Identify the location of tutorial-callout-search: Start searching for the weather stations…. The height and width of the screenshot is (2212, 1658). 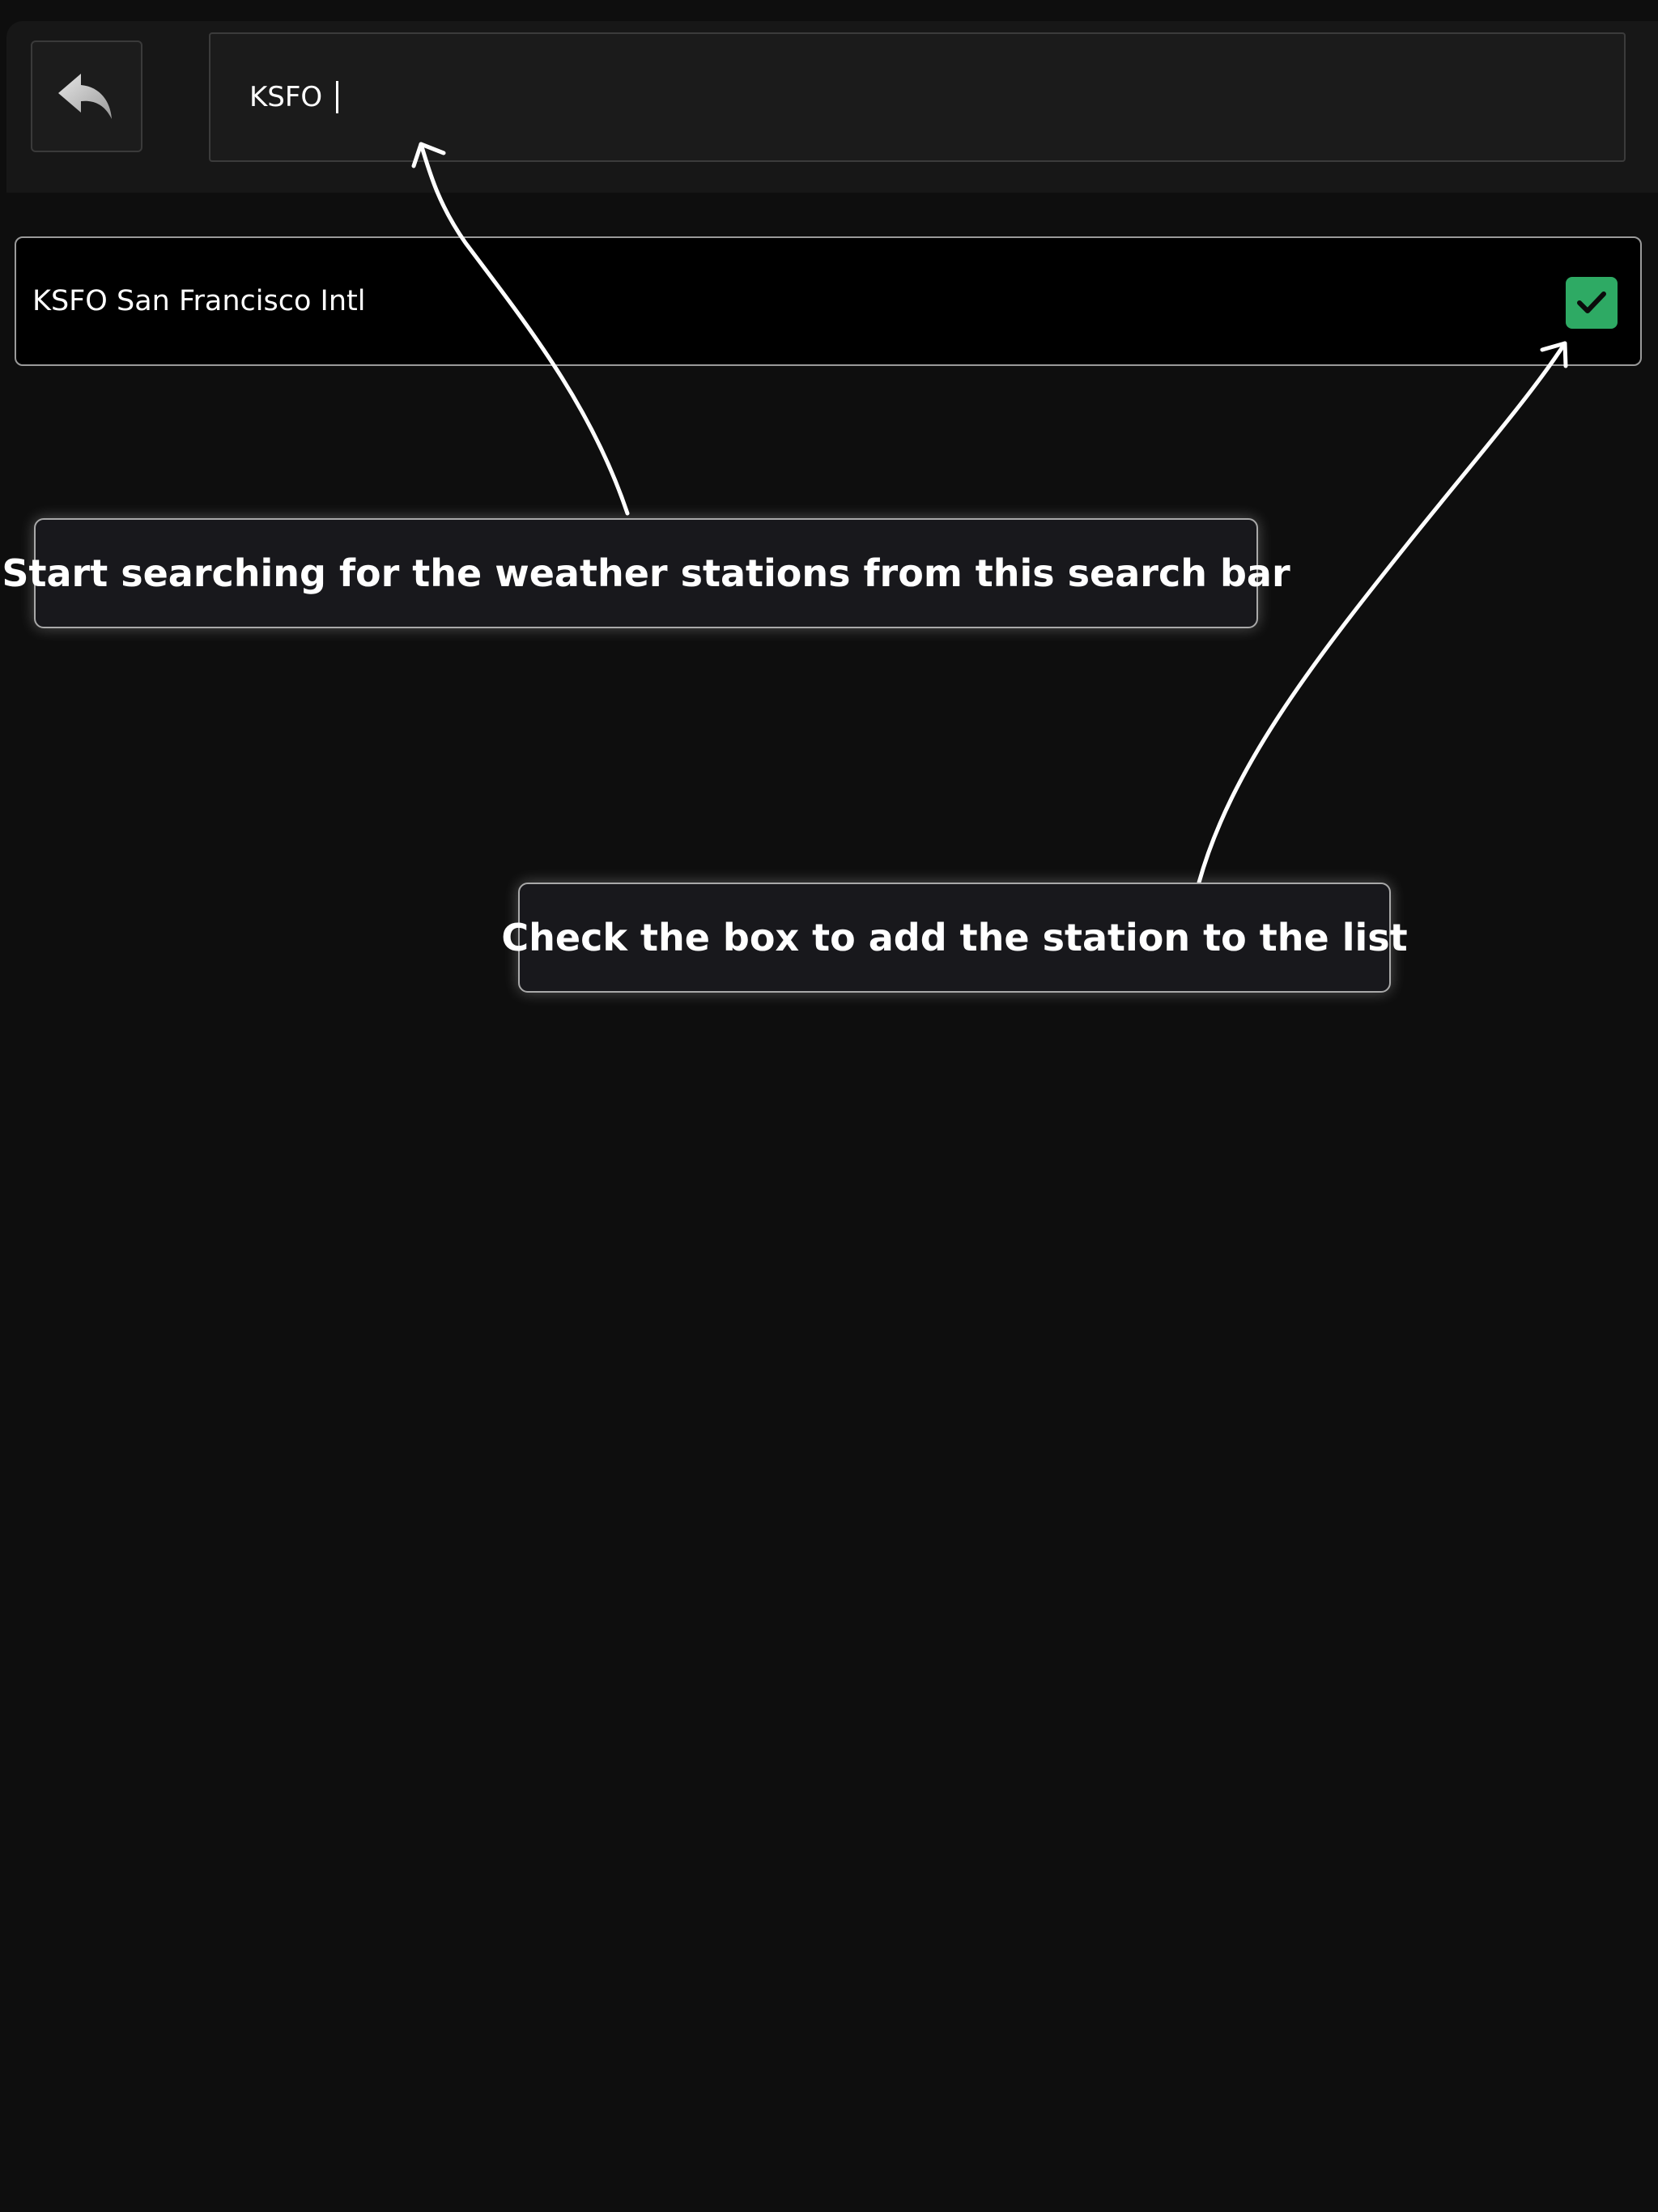
(646, 573).